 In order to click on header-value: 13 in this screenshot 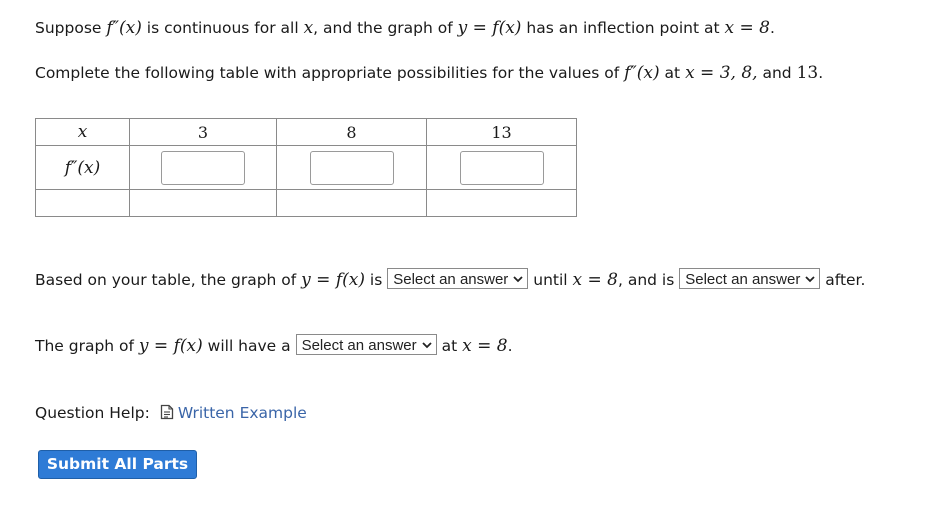, I will do `click(501, 132)`.